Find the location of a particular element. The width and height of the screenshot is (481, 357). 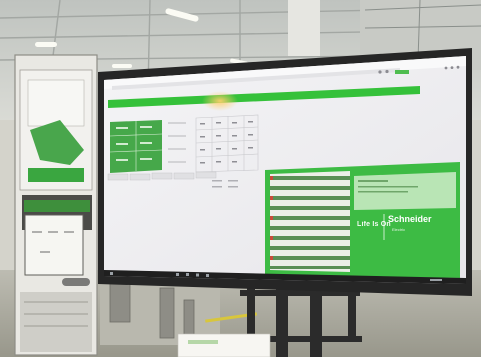

light-glare is located at coordinates (220, 101).